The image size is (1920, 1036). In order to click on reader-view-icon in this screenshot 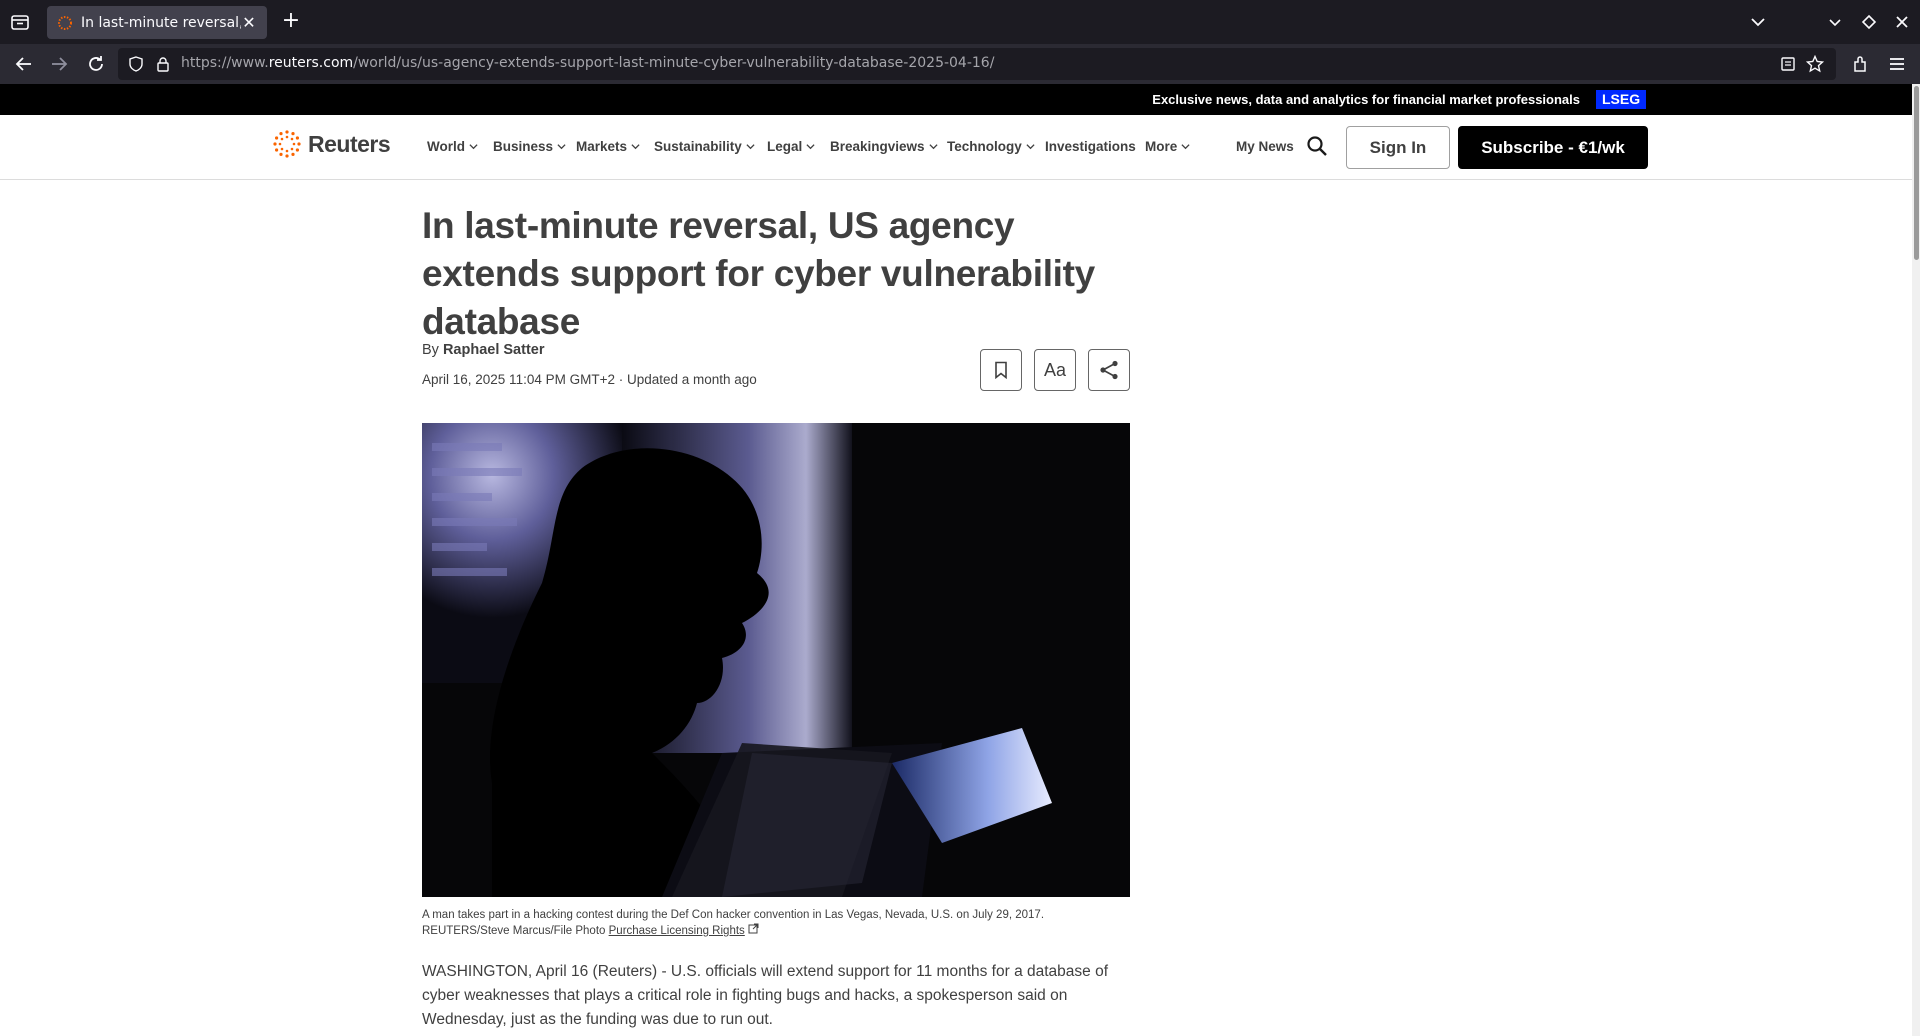, I will do `click(1788, 64)`.